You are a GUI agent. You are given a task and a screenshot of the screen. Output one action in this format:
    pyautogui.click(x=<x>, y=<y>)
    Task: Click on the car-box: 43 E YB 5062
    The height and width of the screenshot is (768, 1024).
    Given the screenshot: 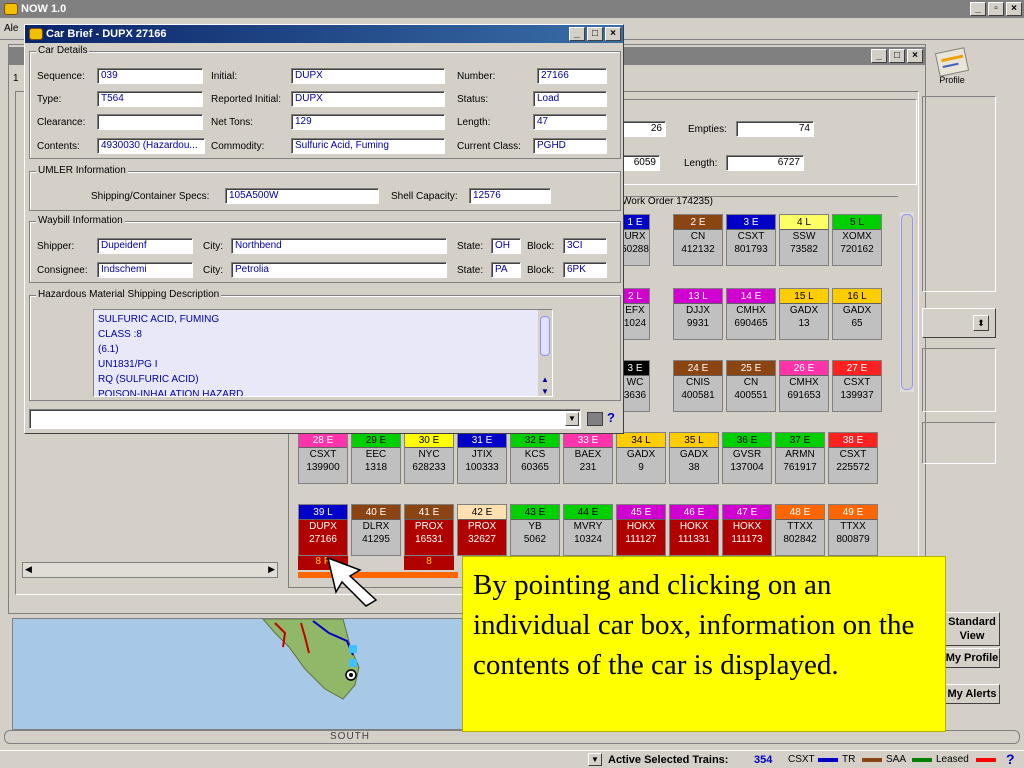 What is the action you would take?
    pyautogui.click(x=535, y=530)
    